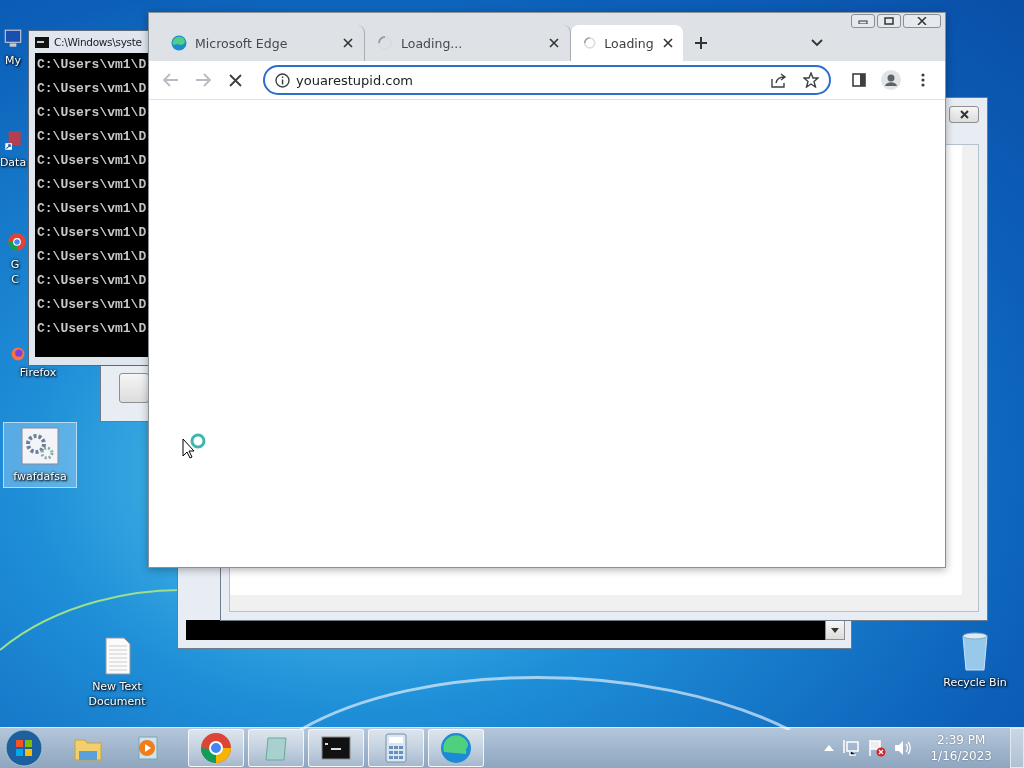  Describe the element at coordinates (779, 80) in the screenshot. I see `share-icon` at that location.